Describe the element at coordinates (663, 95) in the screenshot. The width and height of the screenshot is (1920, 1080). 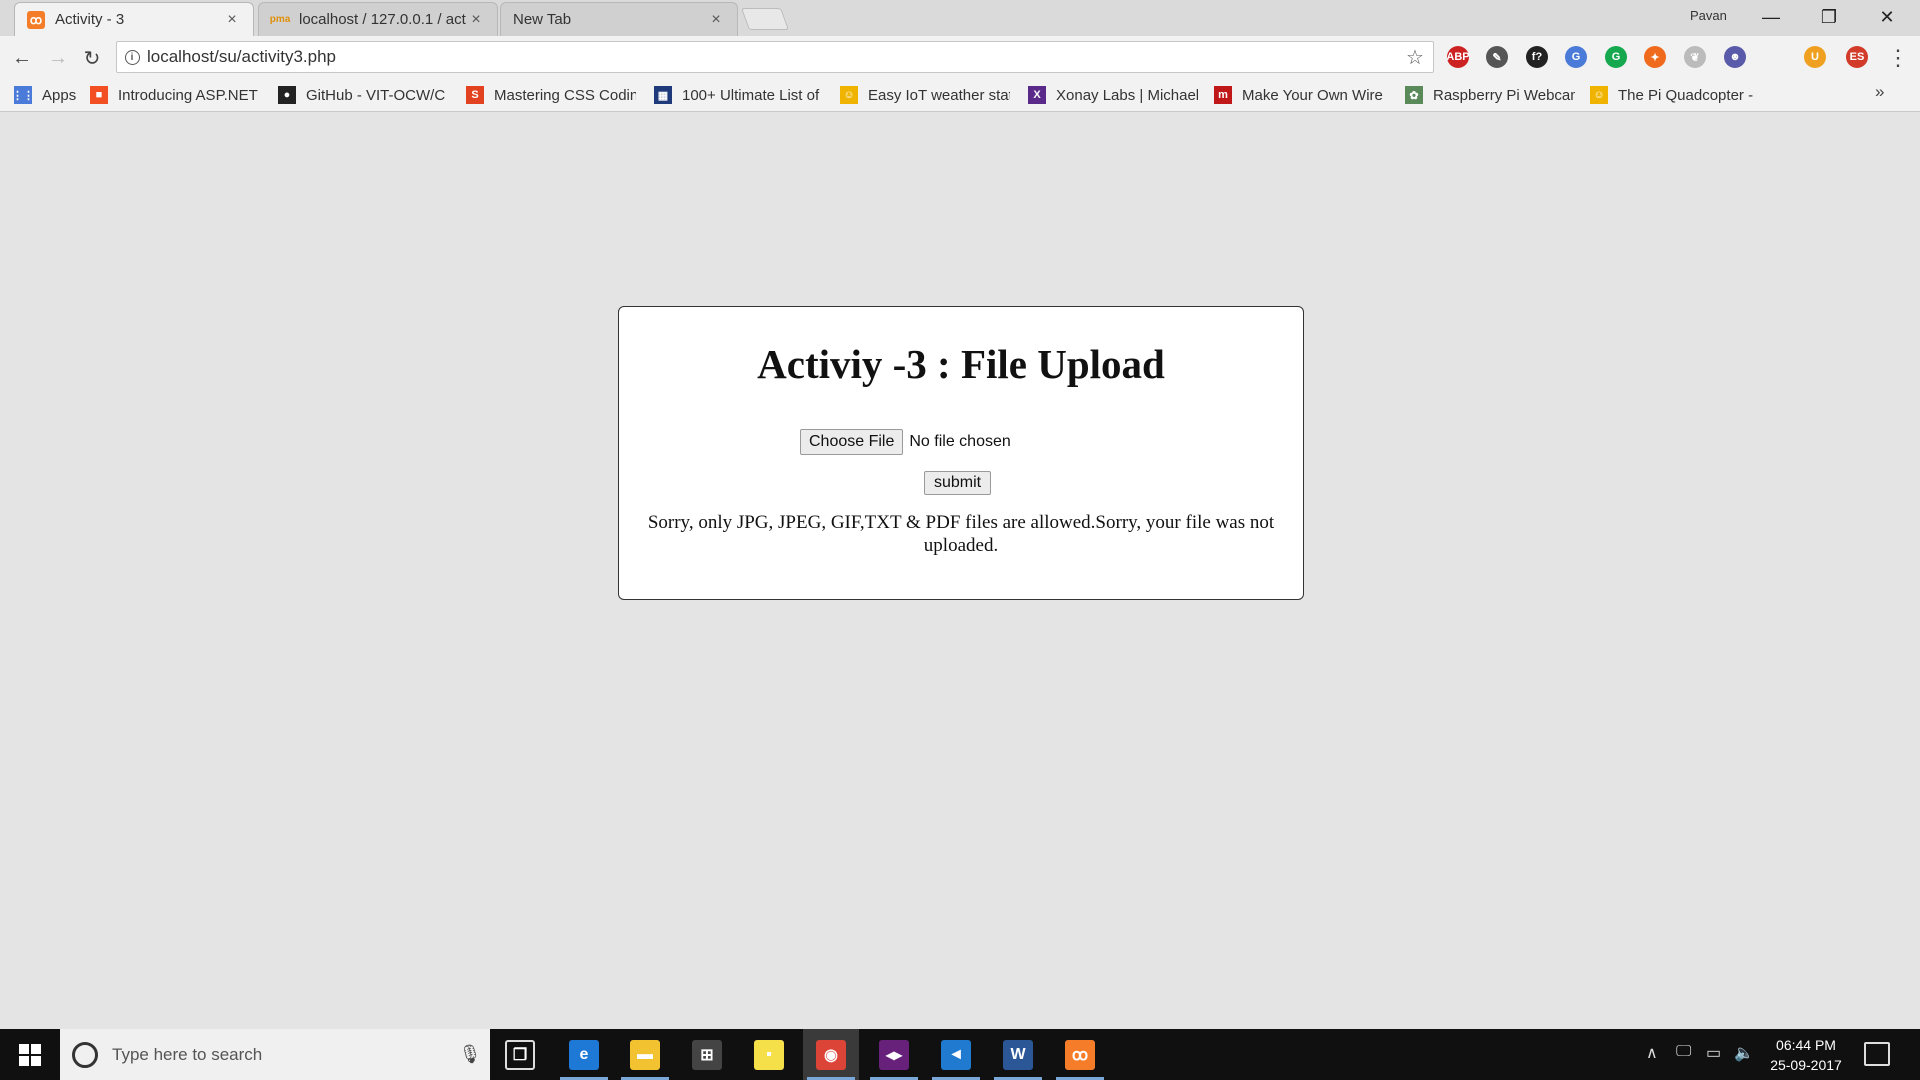
I see `list-site-icon: ▦` at that location.